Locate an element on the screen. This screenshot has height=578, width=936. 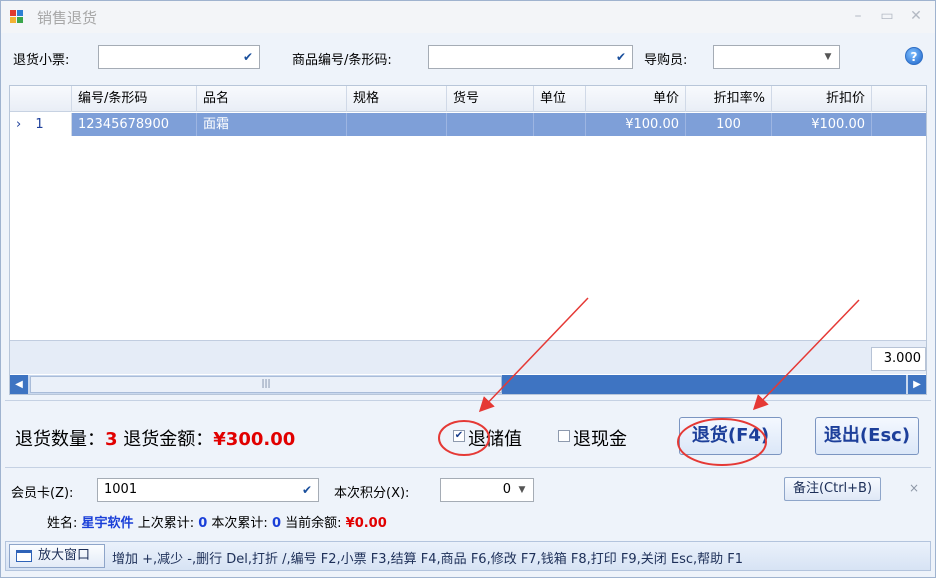
cell-price: ¥100.00 is located at coordinates (636, 124).